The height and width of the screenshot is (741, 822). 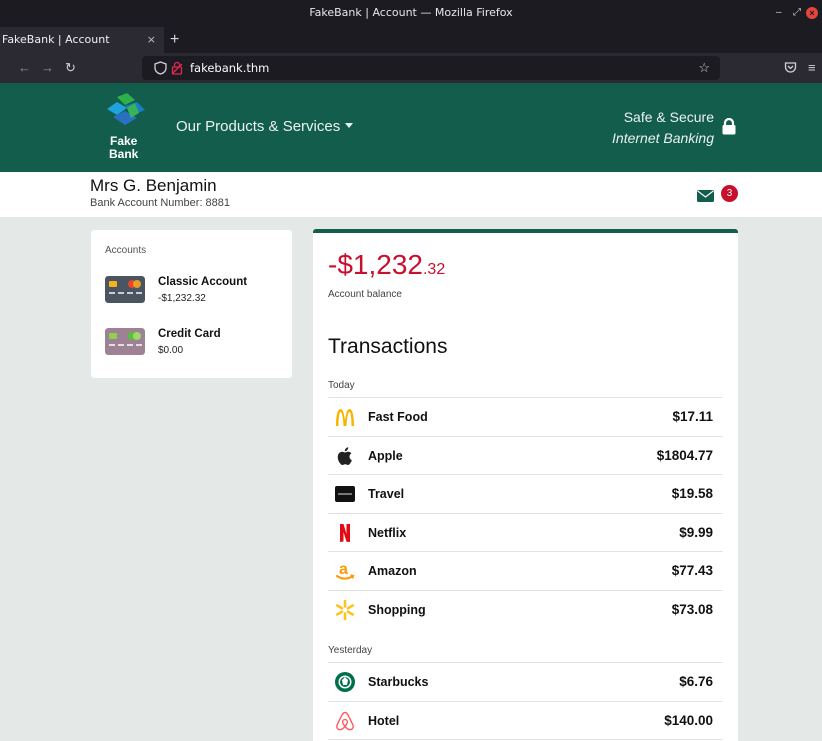 What do you see at coordinates (345, 417) in the screenshot?
I see `mcdonalds-icon` at bounding box center [345, 417].